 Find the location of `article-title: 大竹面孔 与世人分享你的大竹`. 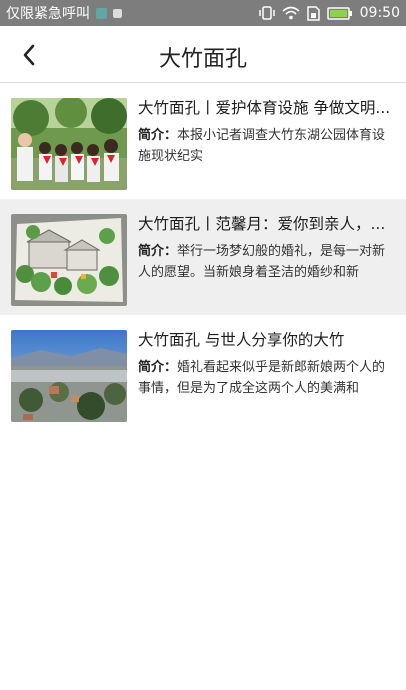

article-title: 大竹面孔 与世人分享你的大竹 is located at coordinates (241, 340).